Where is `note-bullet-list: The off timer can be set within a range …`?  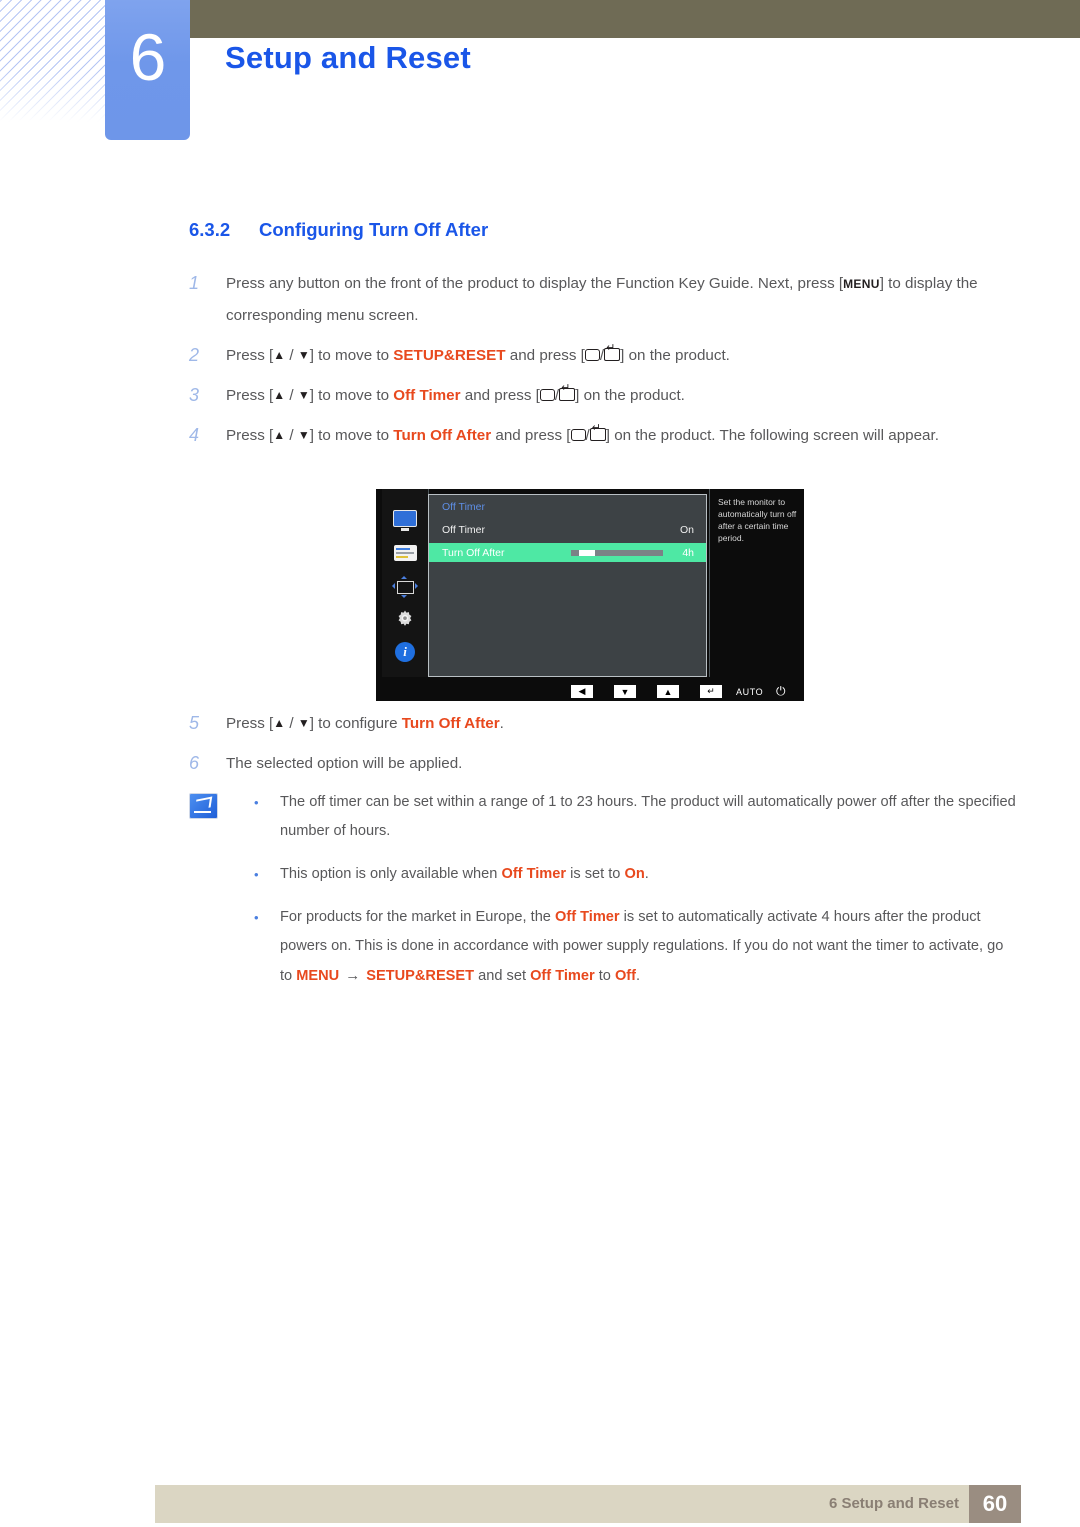
note-bullet-list: The off timer can be set within a range … is located at coordinates (630, 896).